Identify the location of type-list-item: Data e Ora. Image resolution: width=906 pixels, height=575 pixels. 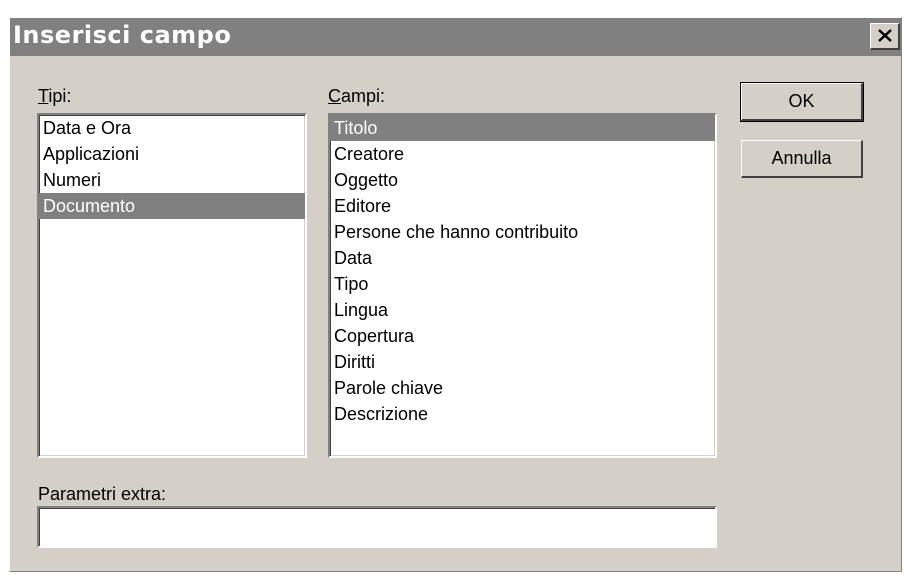
(172, 128).